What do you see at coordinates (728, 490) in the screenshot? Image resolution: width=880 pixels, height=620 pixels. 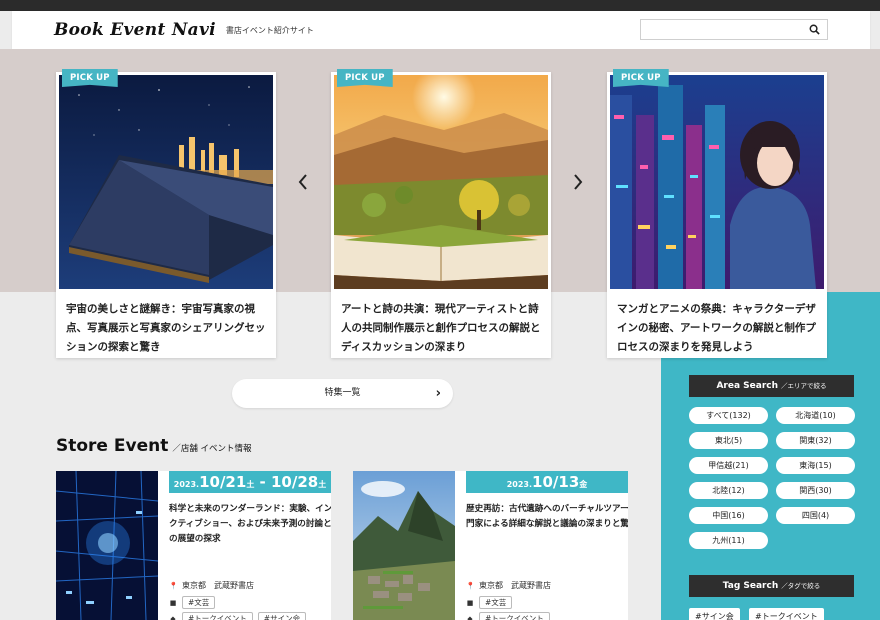 I see `area-button-hokuriku: 北陸(12)` at bounding box center [728, 490].